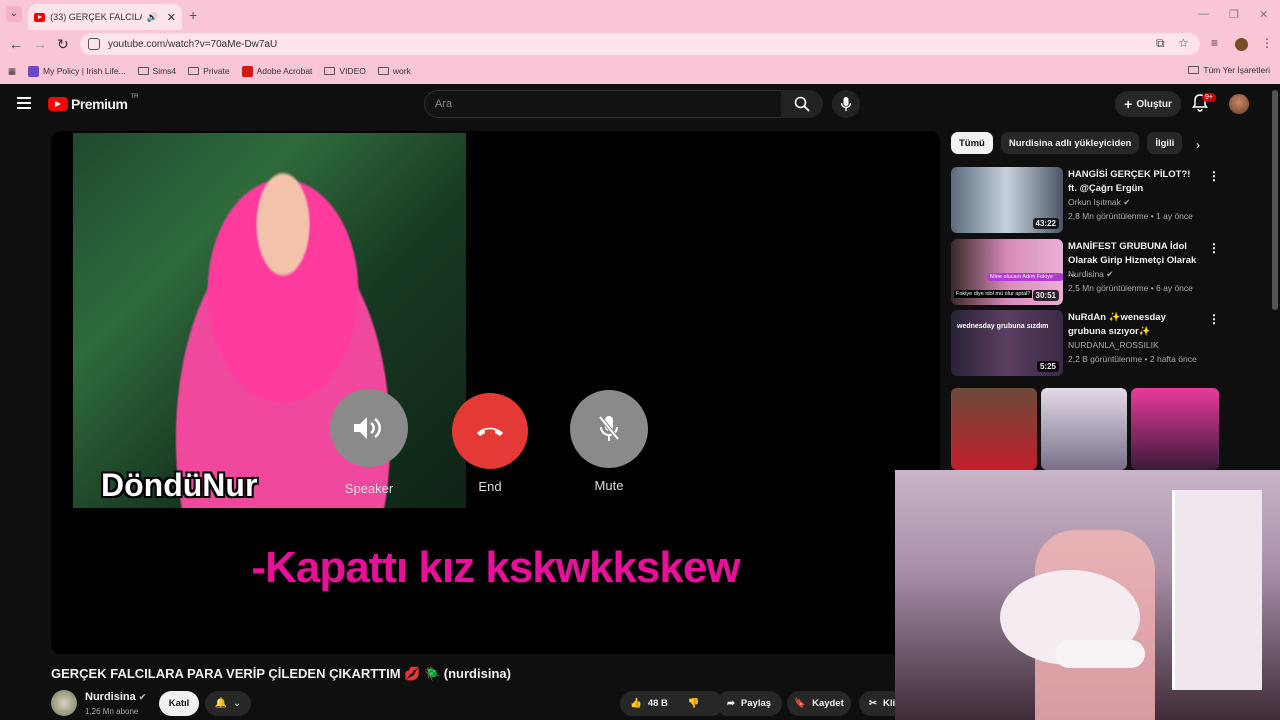 The image size is (1280, 720). What do you see at coordinates (99, 104) in the screenshot?
I see `logo-text: Premium` at bounding box center [99, 104].